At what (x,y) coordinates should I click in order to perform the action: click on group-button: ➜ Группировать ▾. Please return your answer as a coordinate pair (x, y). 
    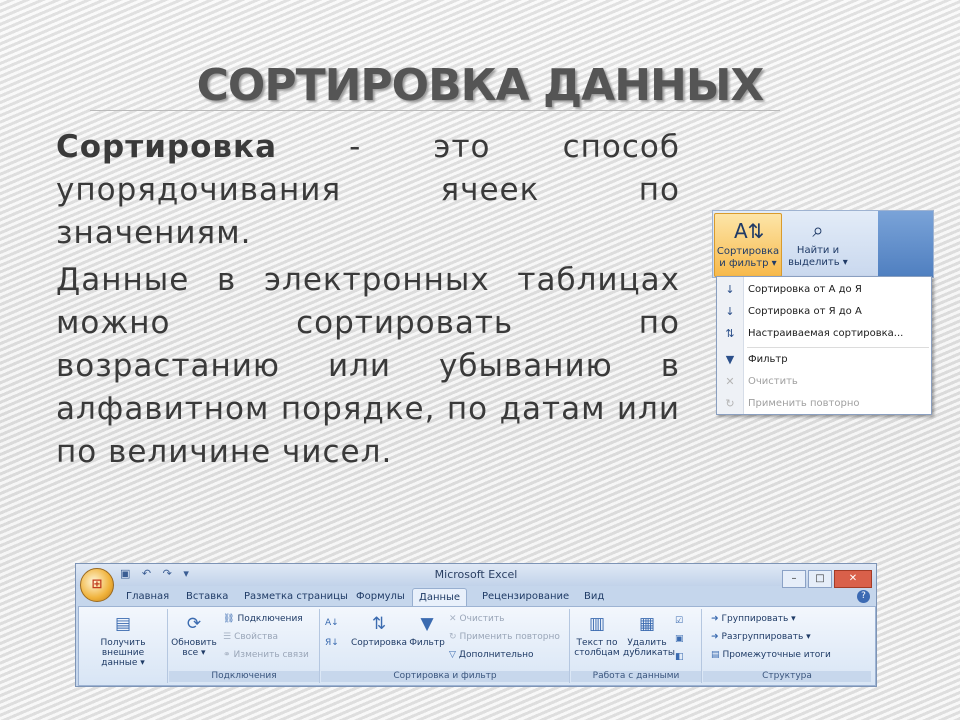
    Looking at the image, I should click on (753, 619).